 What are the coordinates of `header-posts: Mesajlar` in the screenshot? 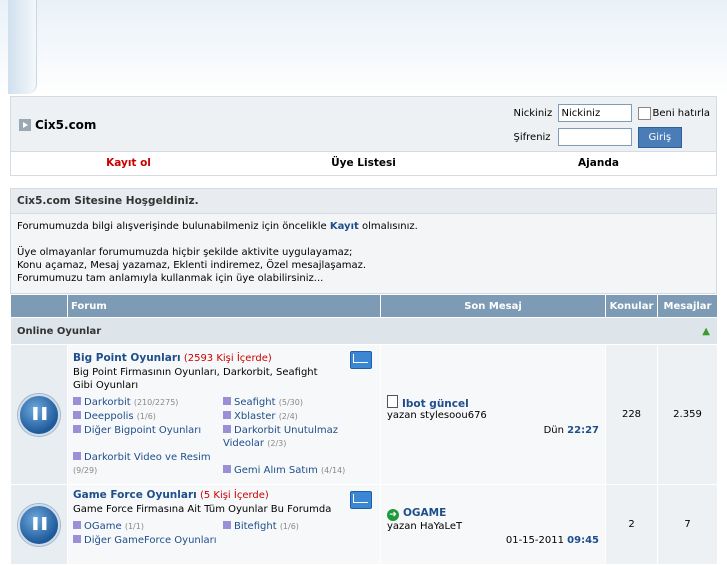 It's located at (687, 306).